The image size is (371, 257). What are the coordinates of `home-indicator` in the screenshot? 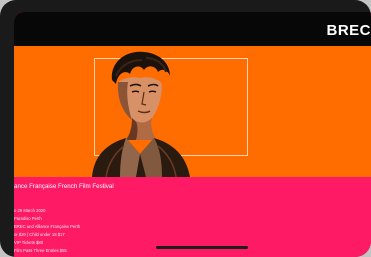 It's located at (202, 247).